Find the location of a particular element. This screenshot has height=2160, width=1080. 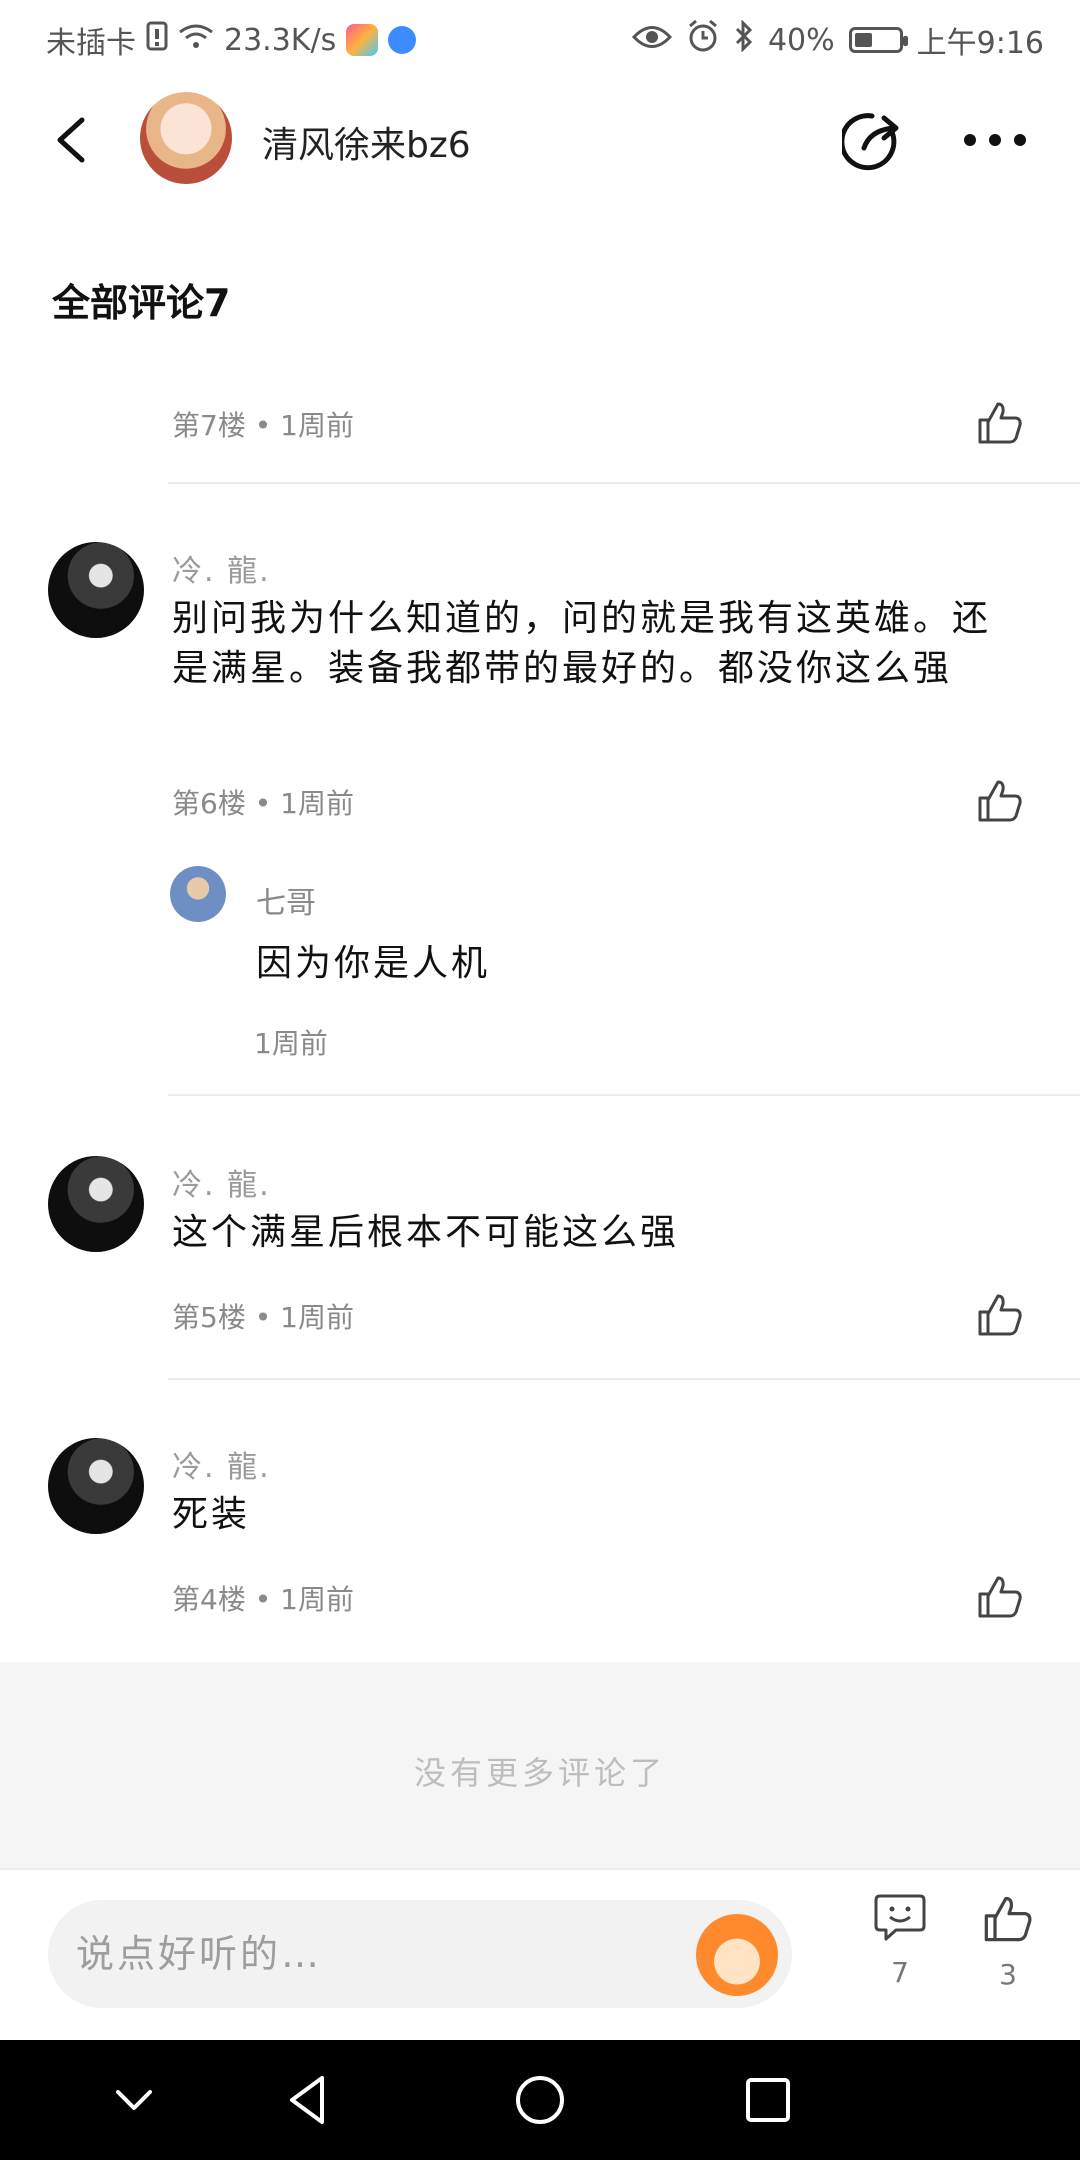

comment-meta: 第4楼 • 1周前 is located at coordinates (263, 1599).